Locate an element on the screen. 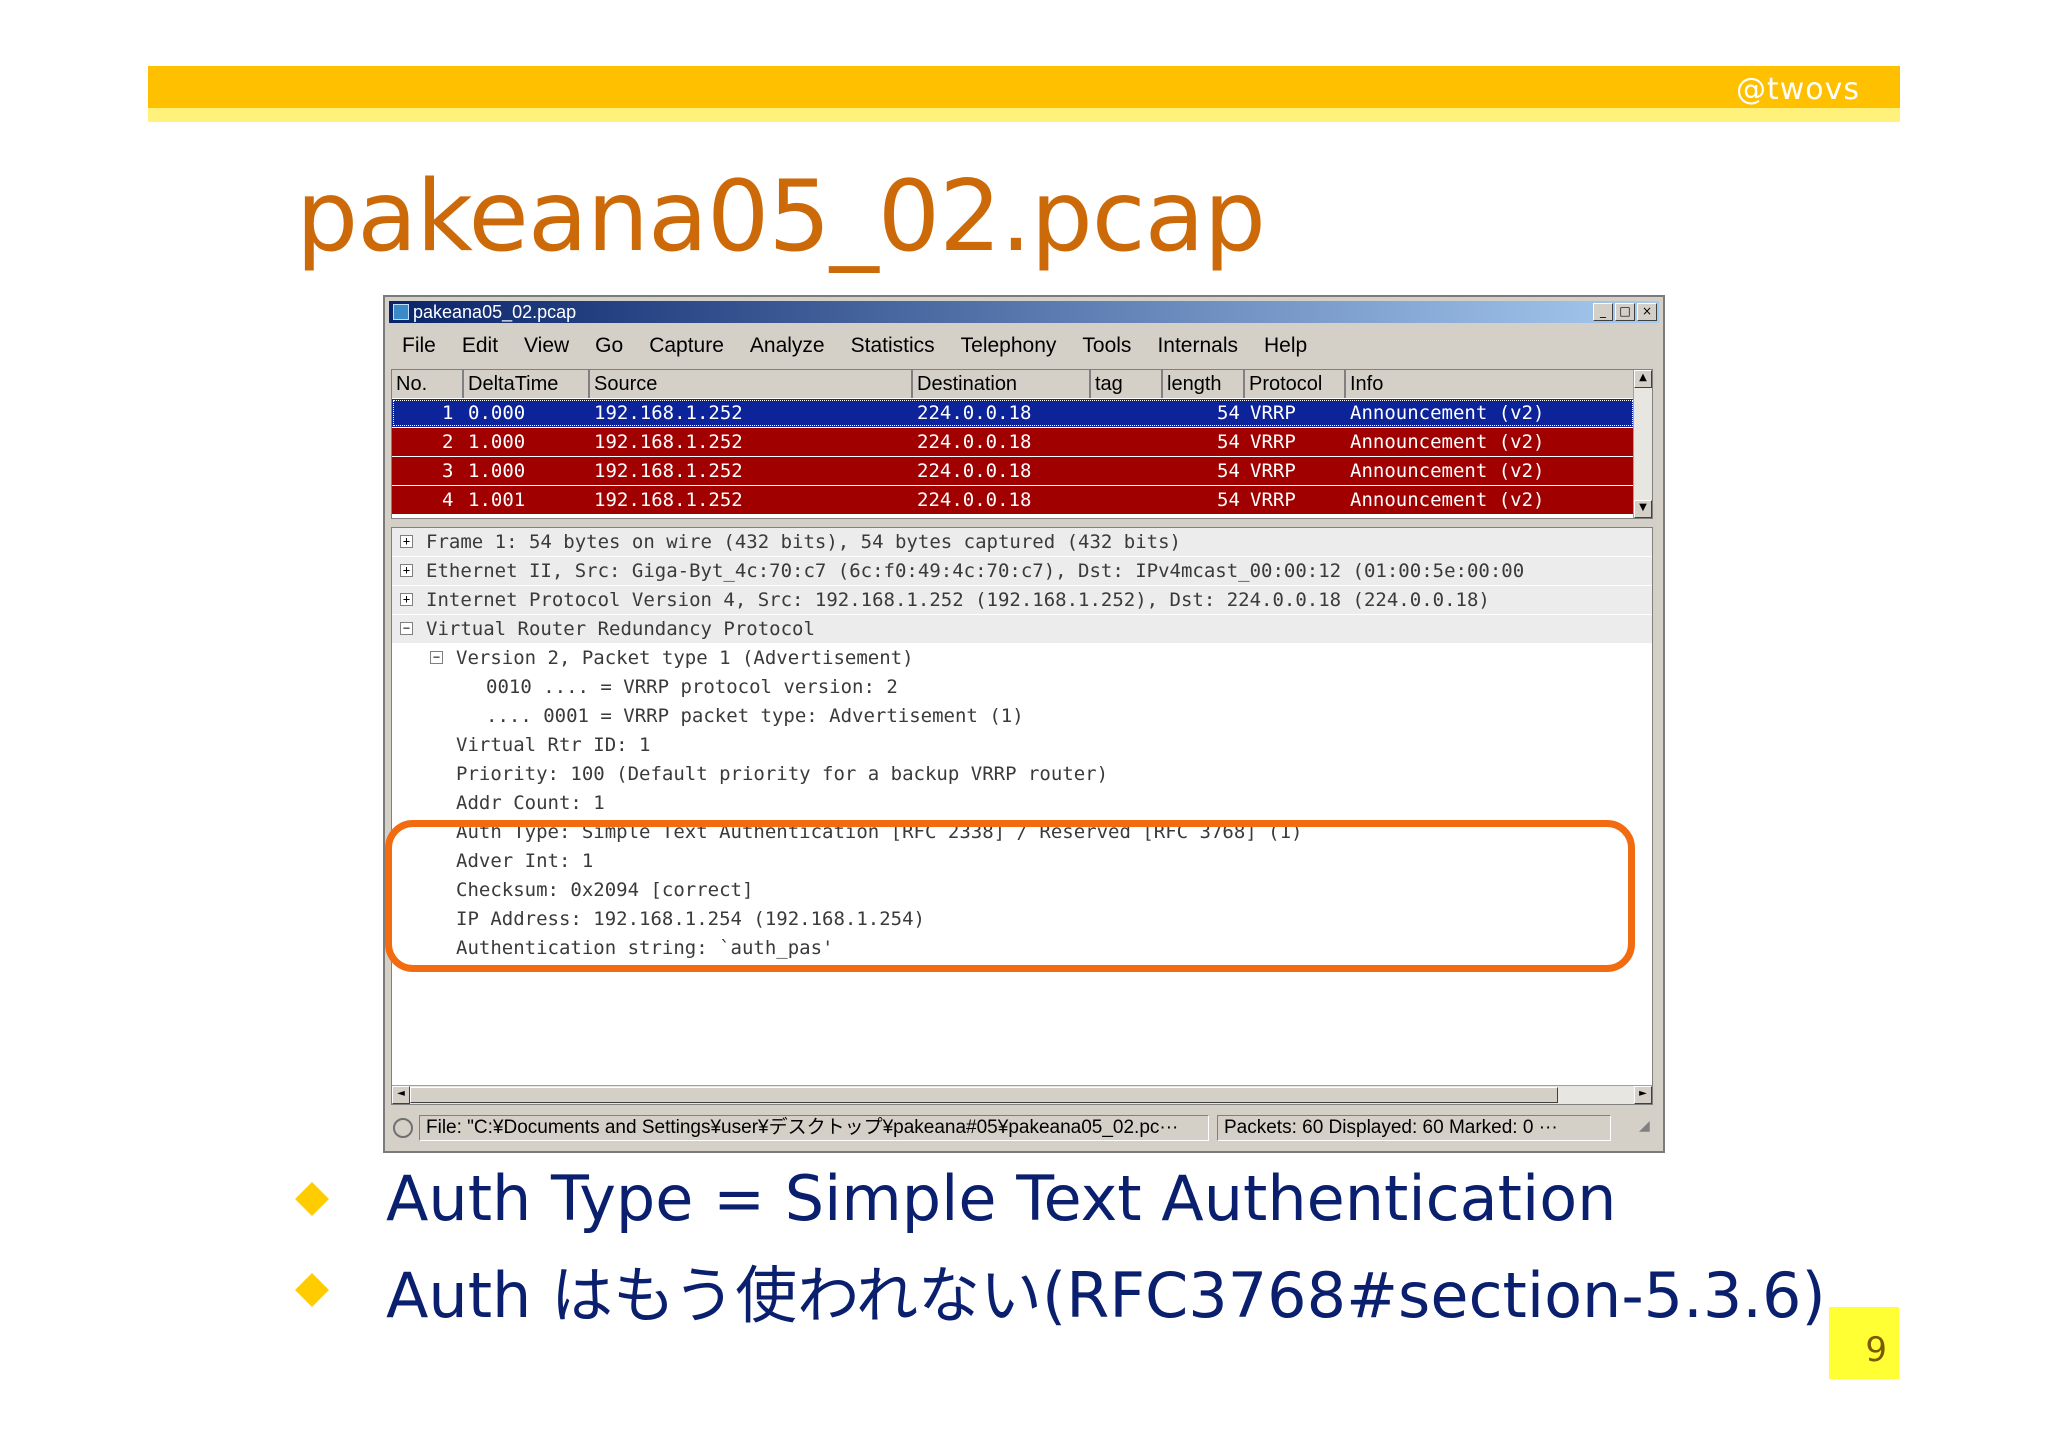 The height and width of the screenshot is (1447, 2048). menu-tools: Tools is located at coordinates (1106, 346).